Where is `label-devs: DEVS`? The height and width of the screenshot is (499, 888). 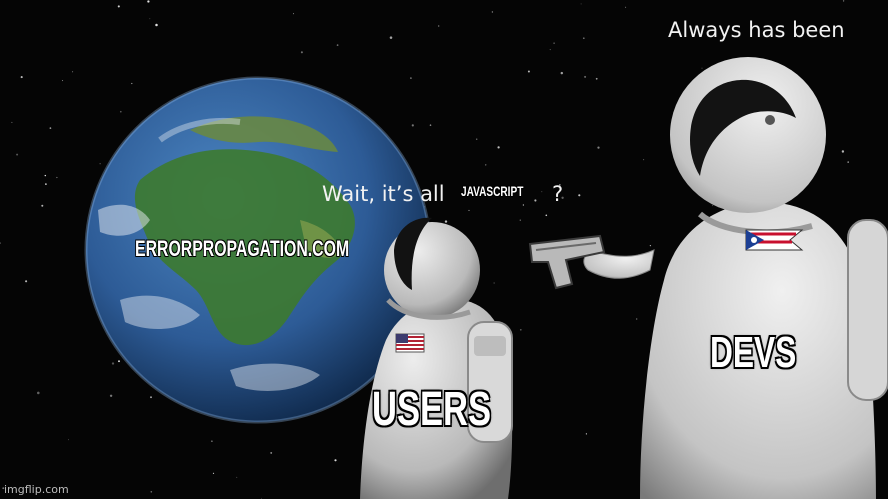
label-devs: DEVS is located at coordinates (753, 352).